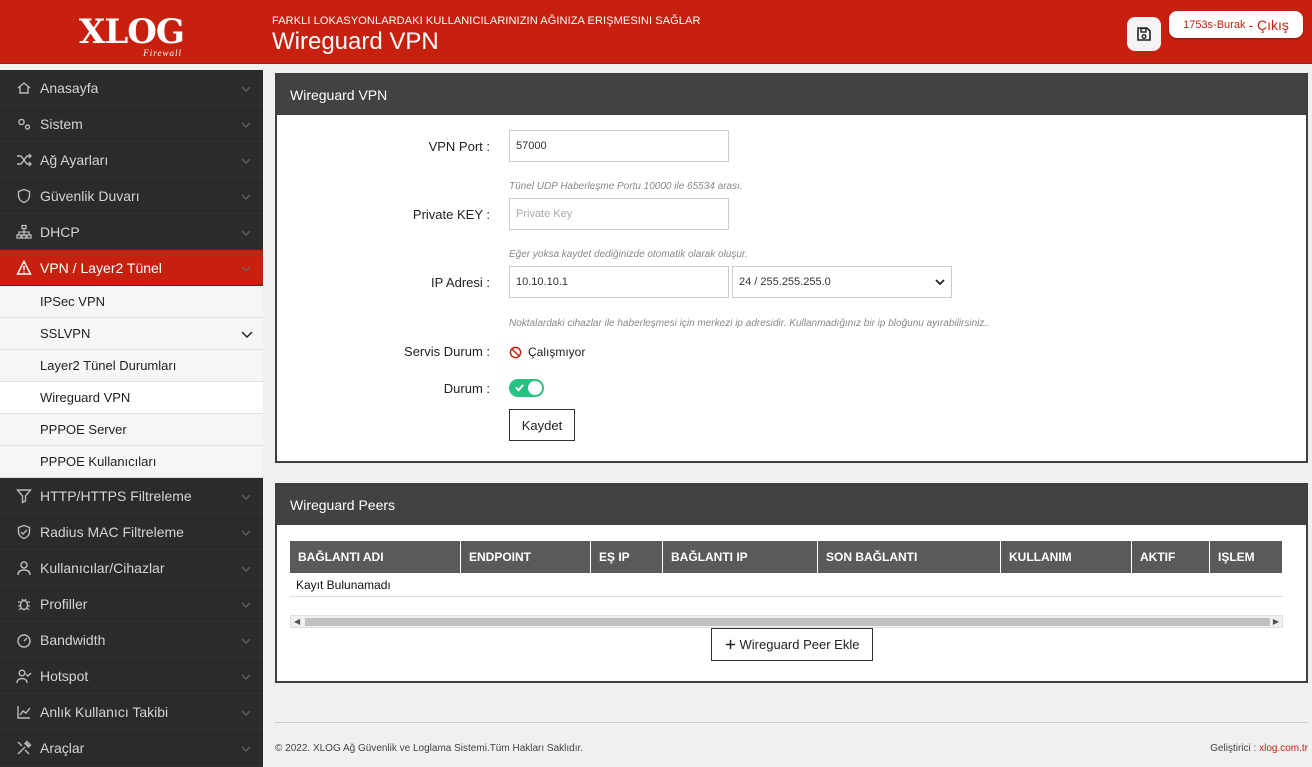  What do you see at coordinates (108, 365) in the screenshot?
I see `submenu-item-label: Layer2 Tünel Durumları` at bounding box center [108, 365].